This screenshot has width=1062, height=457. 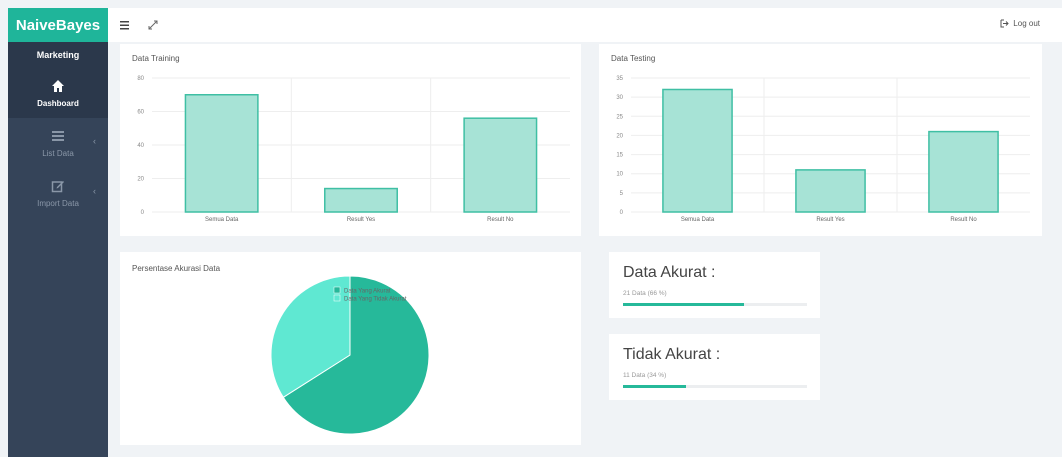 What do you see at coordinates (58, 25) in the screenshot?
I see `brand-title: NaiveBayes` at bounding box center [58, 25].